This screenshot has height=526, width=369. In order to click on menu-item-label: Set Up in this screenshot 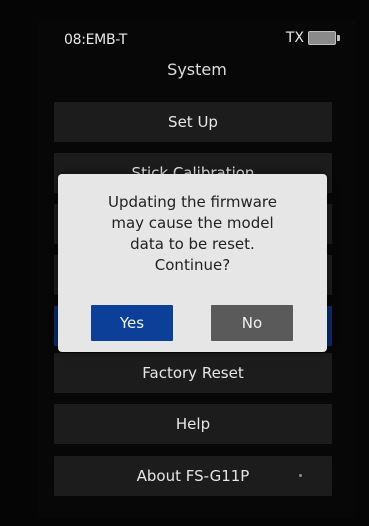, I will do `click(193, 122)`.